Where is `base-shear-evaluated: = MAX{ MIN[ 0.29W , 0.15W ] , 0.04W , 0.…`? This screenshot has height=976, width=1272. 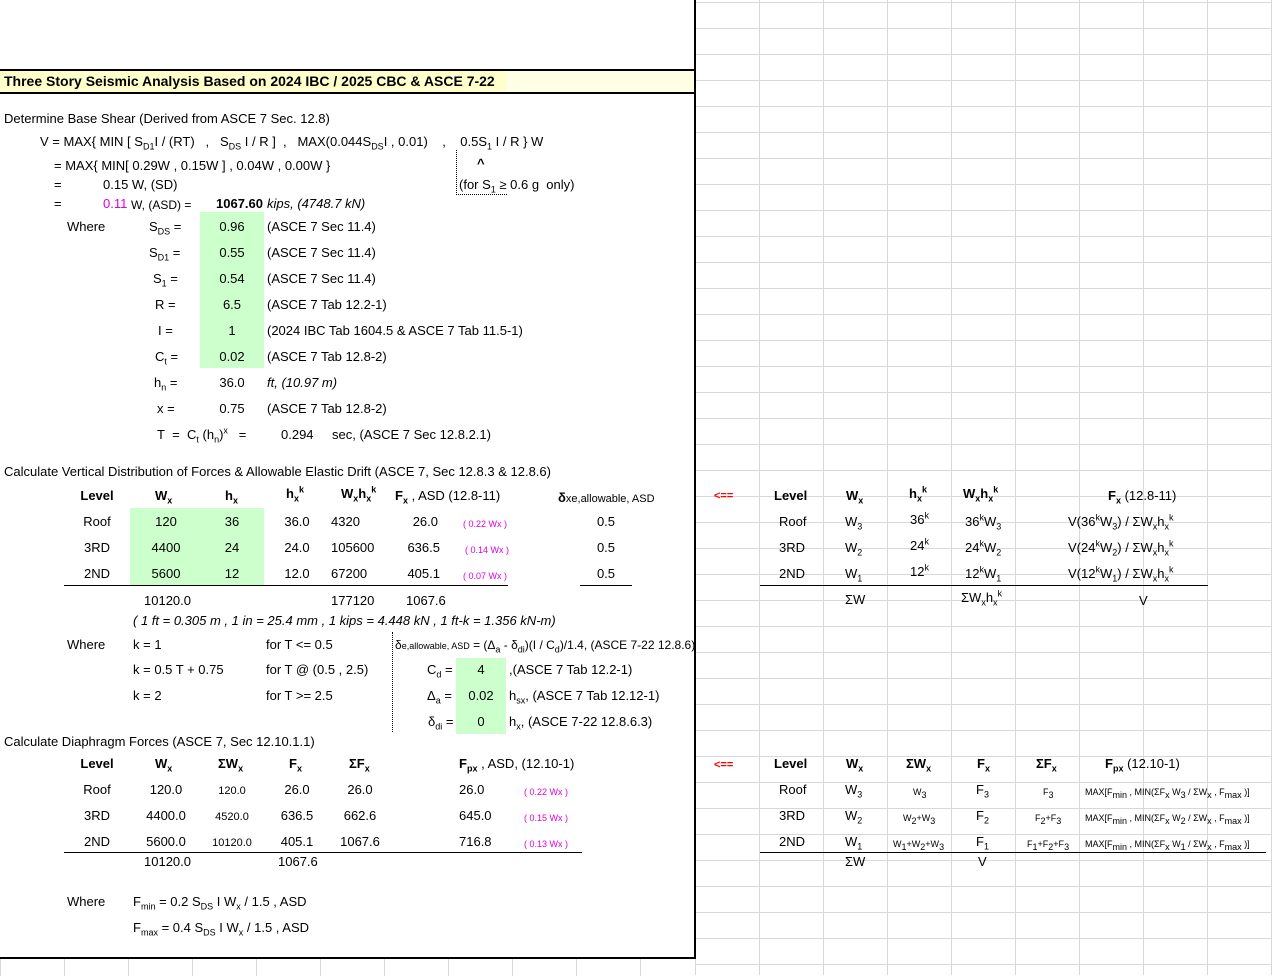 base-shear-evaluated: = MAX{ MIN[ 0.29W , 0.15W ] , 0.04W , 0.… is located at coordinates (192, 165).